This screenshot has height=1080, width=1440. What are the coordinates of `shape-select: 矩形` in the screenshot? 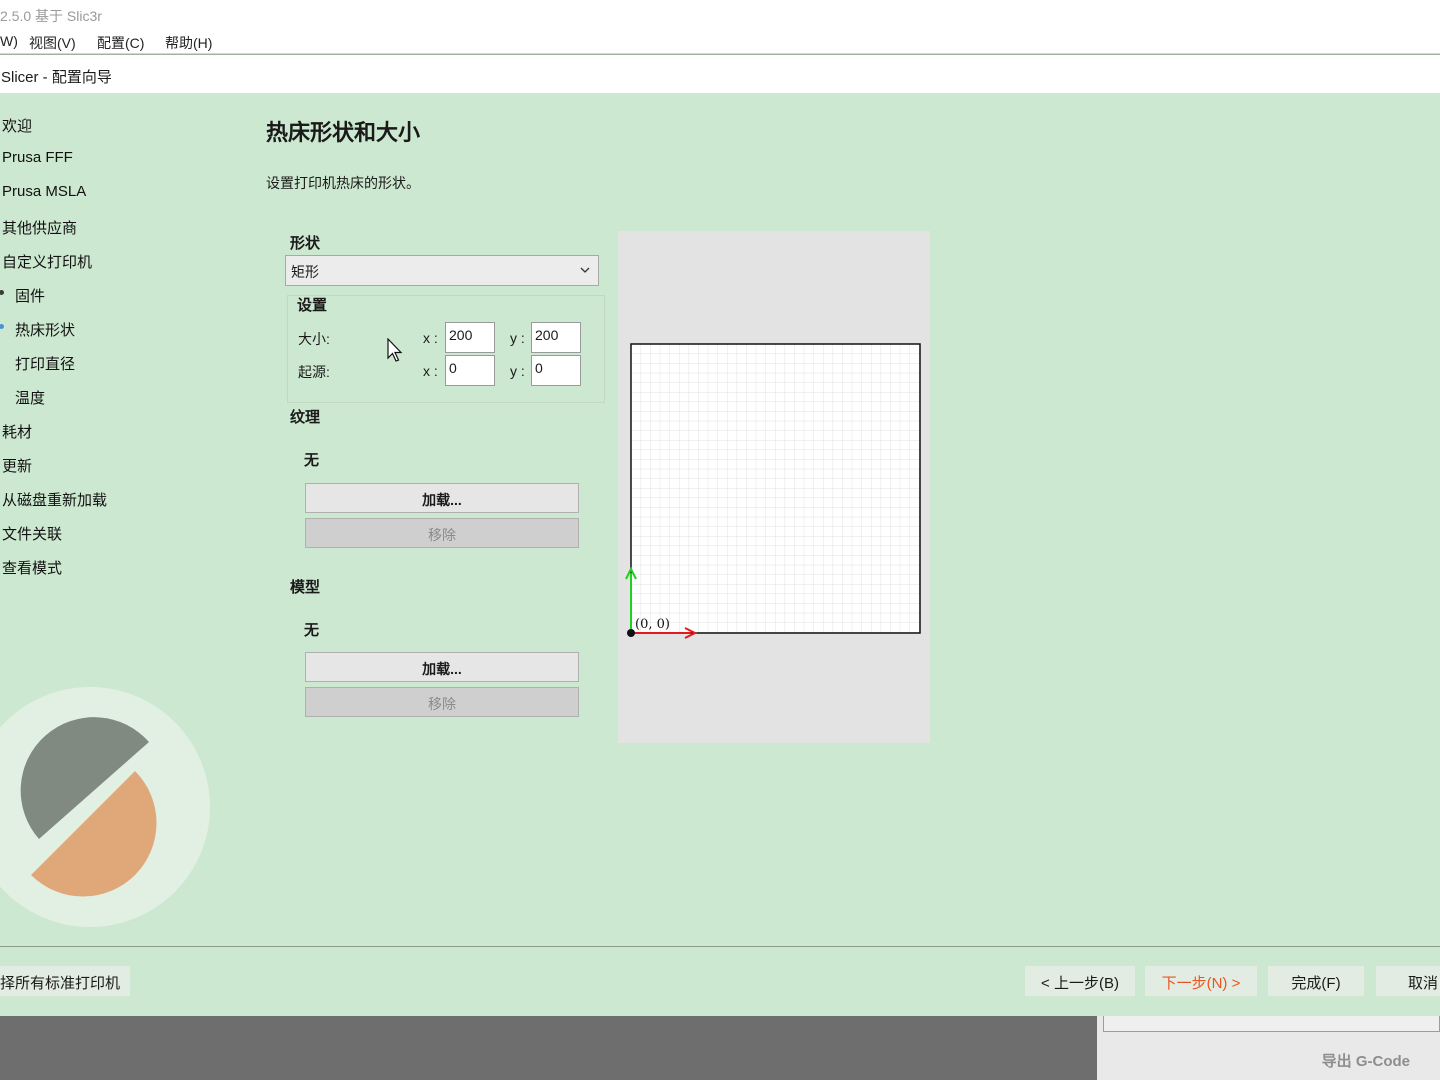 It's located at (442, 270).